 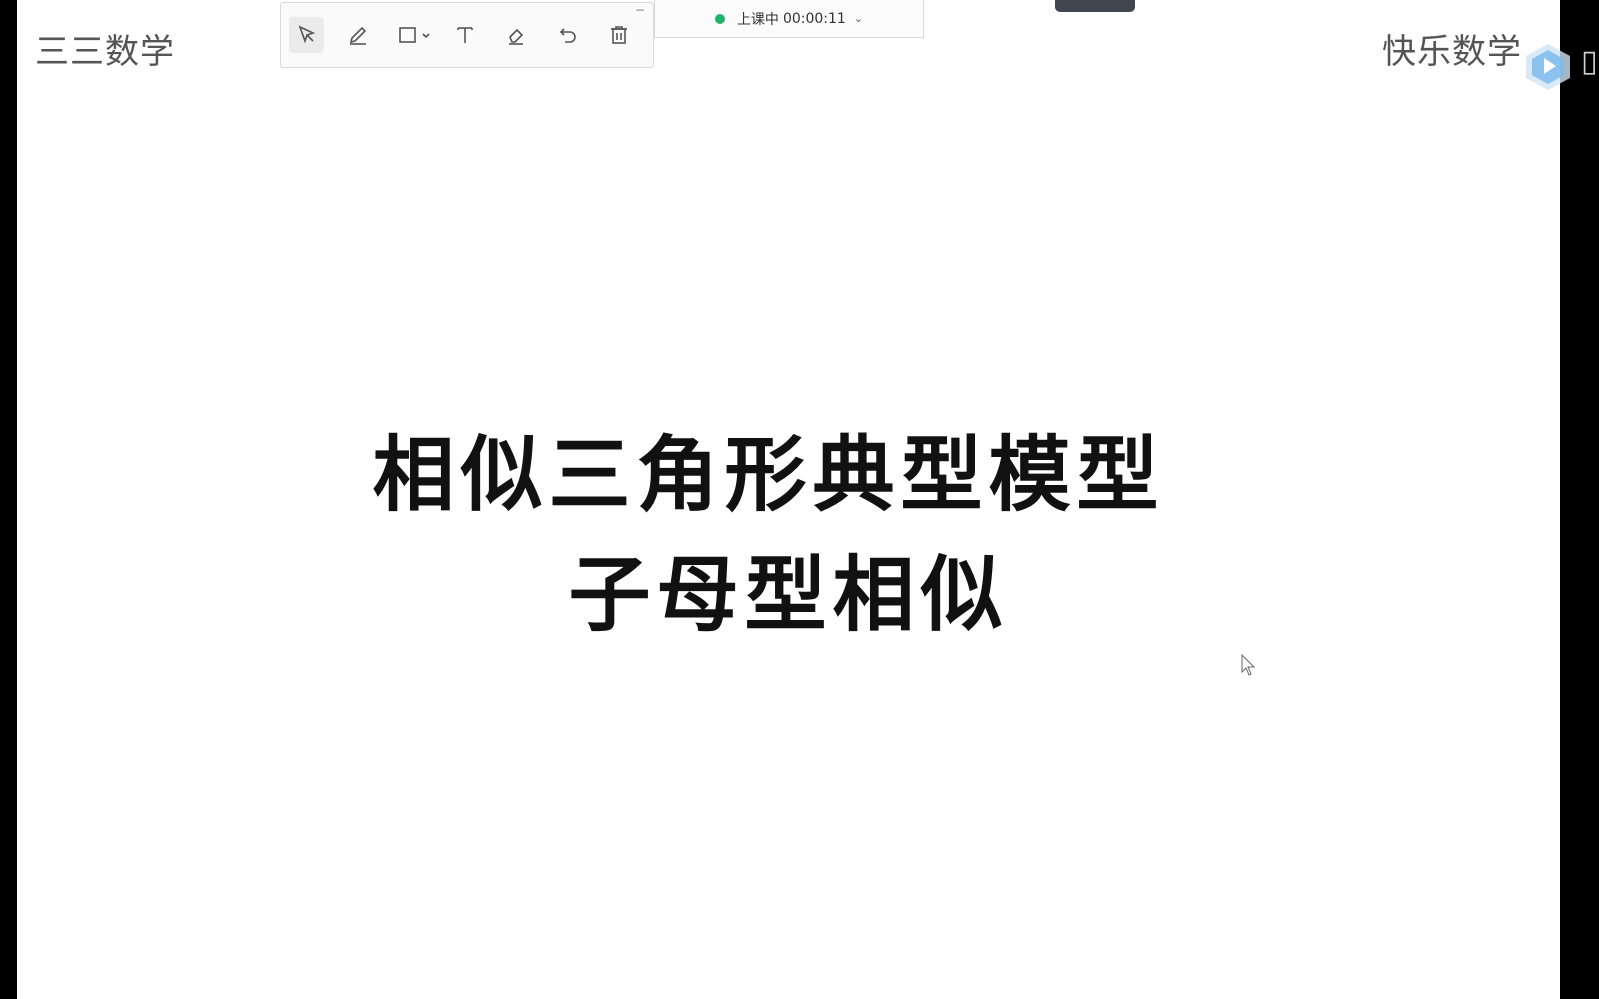 What do you see at coordinates (1548, 67) in the screenshot?
I see `app-logo-icon` at bounding box center [1548, 67].